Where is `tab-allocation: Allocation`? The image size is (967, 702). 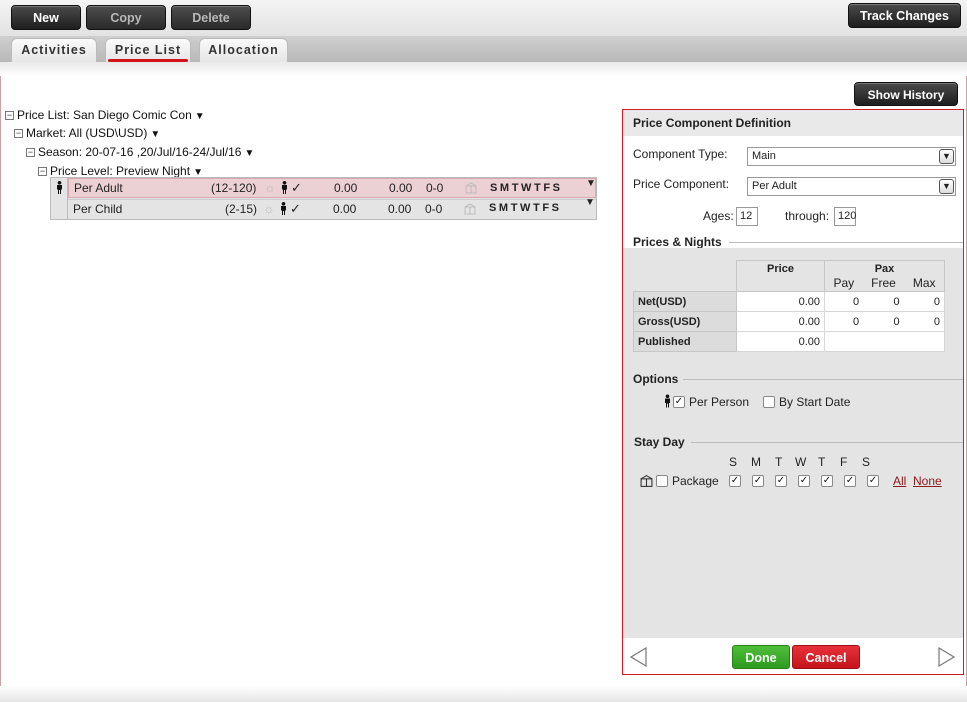 tab-allocation: Allocation is located at coordinates (243, 50).